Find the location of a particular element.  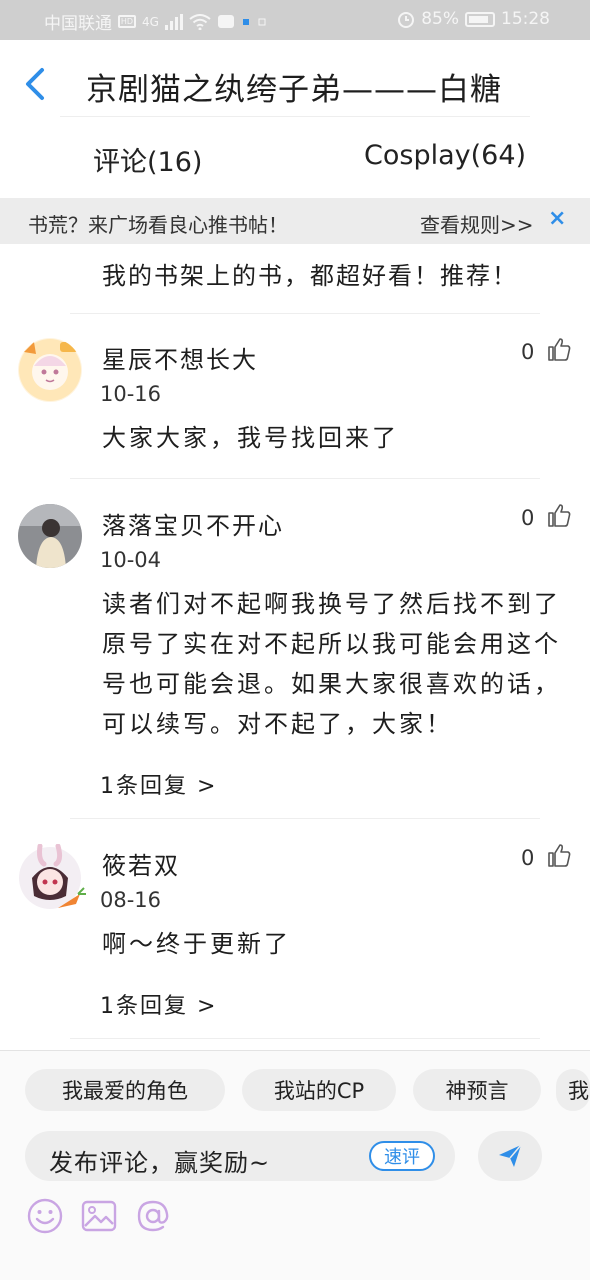

tab-cosplay: Cosplay(64) is located at coordinates (445, 155).